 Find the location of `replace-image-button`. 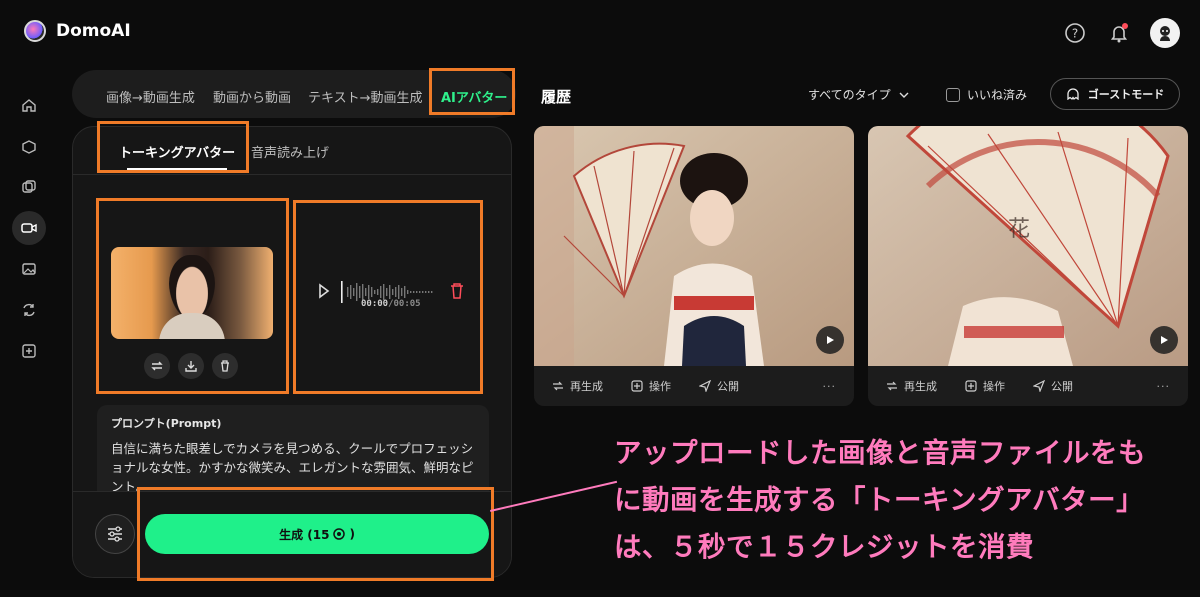

replace-image-button is located at coordinates (157, 366).